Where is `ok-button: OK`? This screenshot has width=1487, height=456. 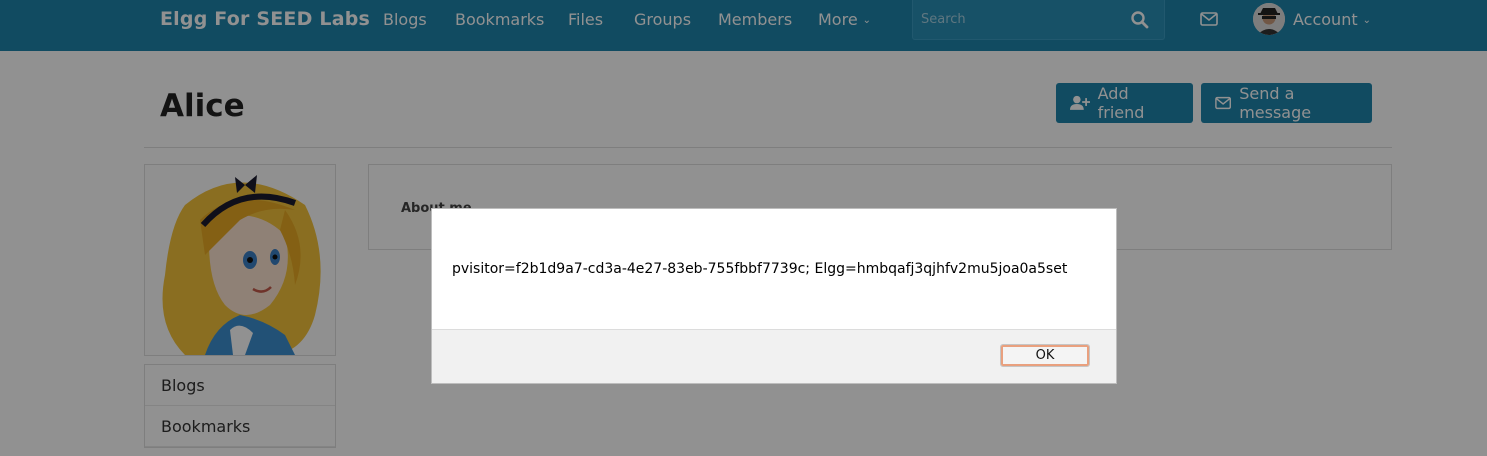
ok-button: OK is located at coordinates (1045, 355).